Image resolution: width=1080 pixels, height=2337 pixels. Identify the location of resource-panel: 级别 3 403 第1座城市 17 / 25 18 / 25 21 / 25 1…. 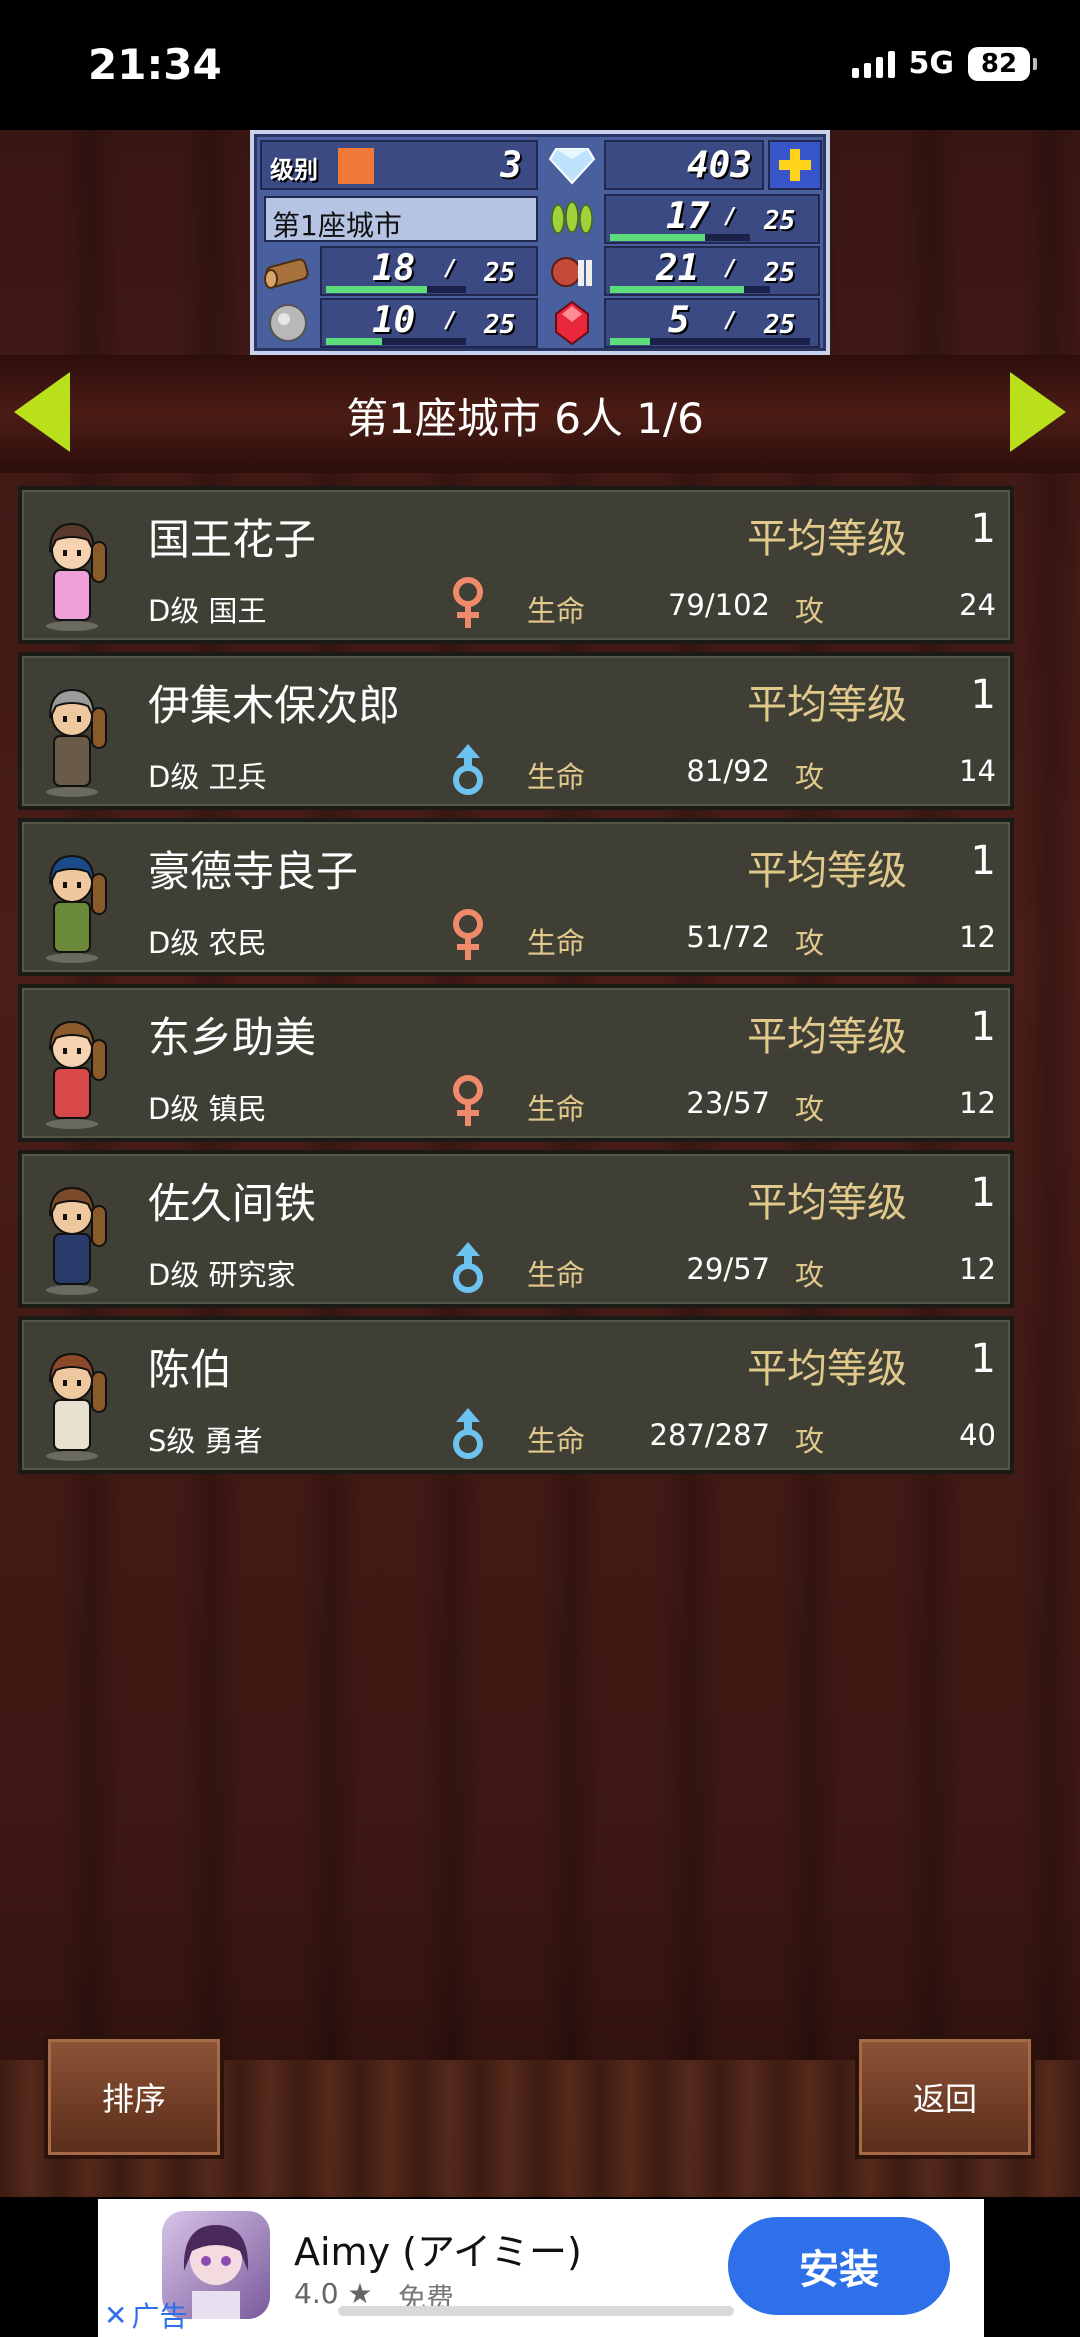
(540, 242).